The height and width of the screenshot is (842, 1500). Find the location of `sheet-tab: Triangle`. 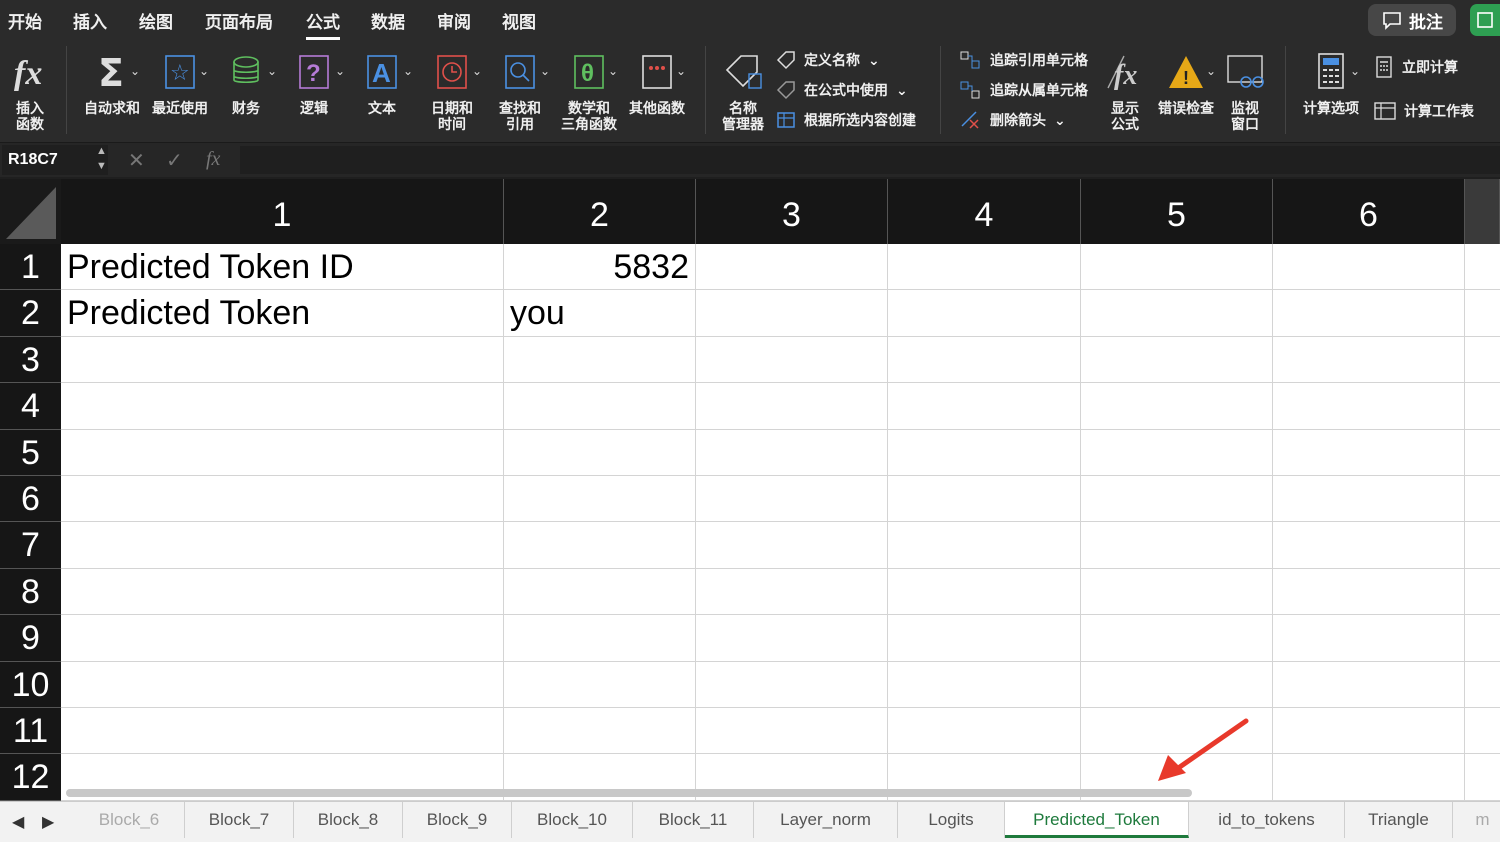

sheet-tab: Triangle is located at coordinates (1399, 820).